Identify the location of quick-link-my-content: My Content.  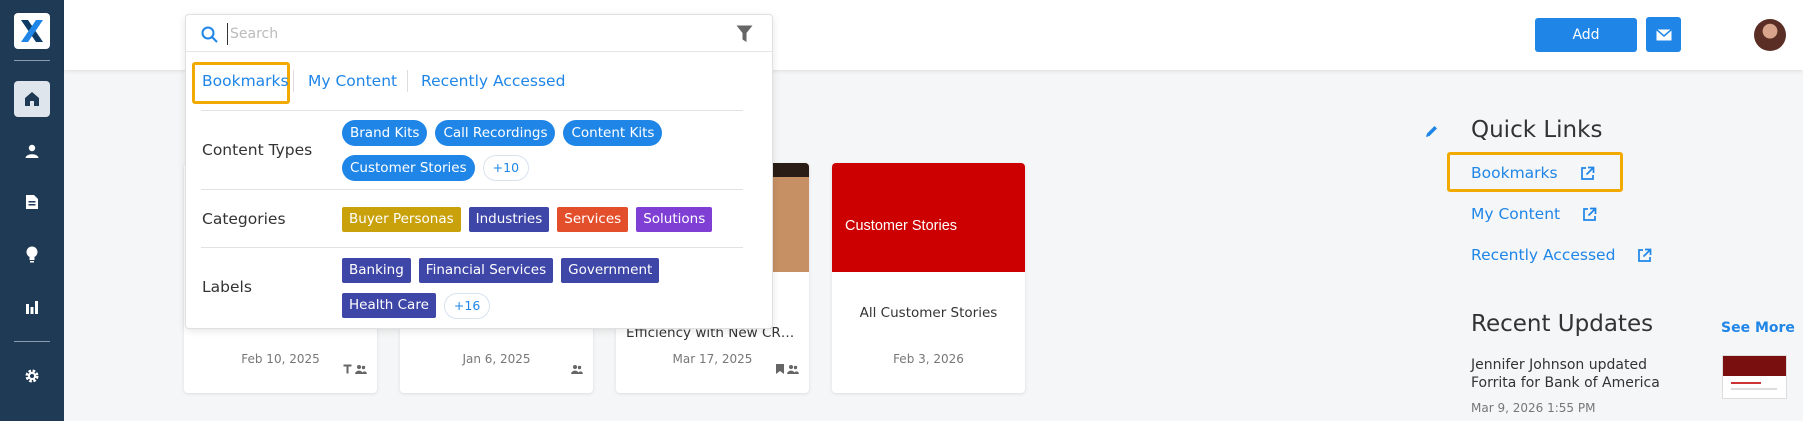
(1534, 214).